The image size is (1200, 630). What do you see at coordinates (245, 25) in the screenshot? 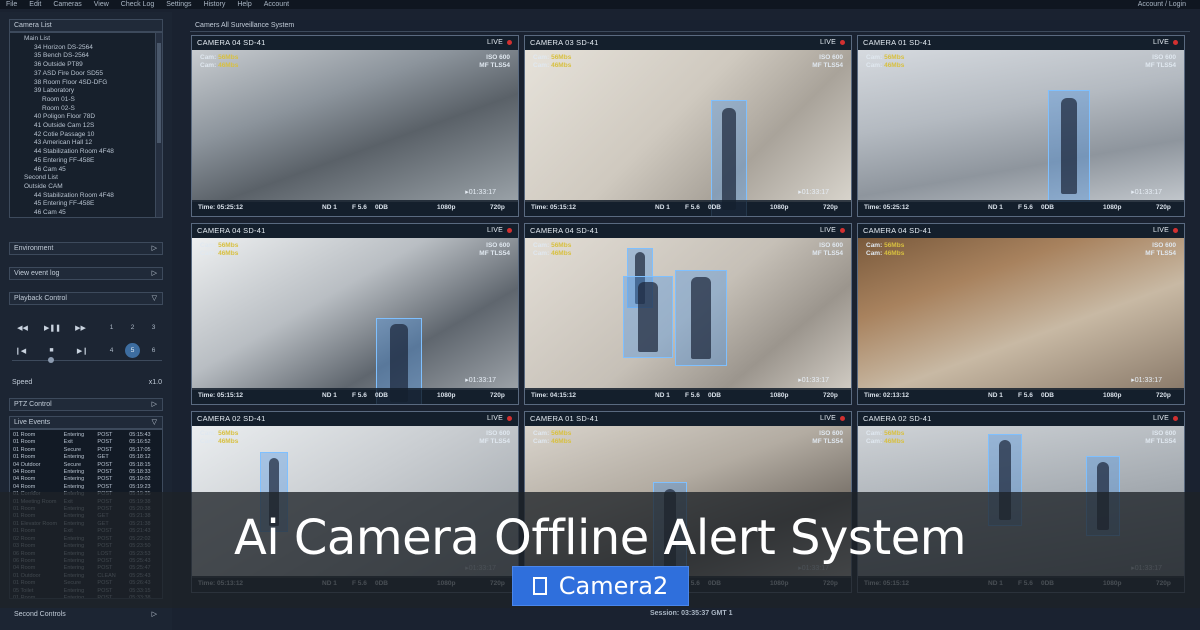
I see `main-title: Camers All Surveillance System` at bounding box center [245, 25].